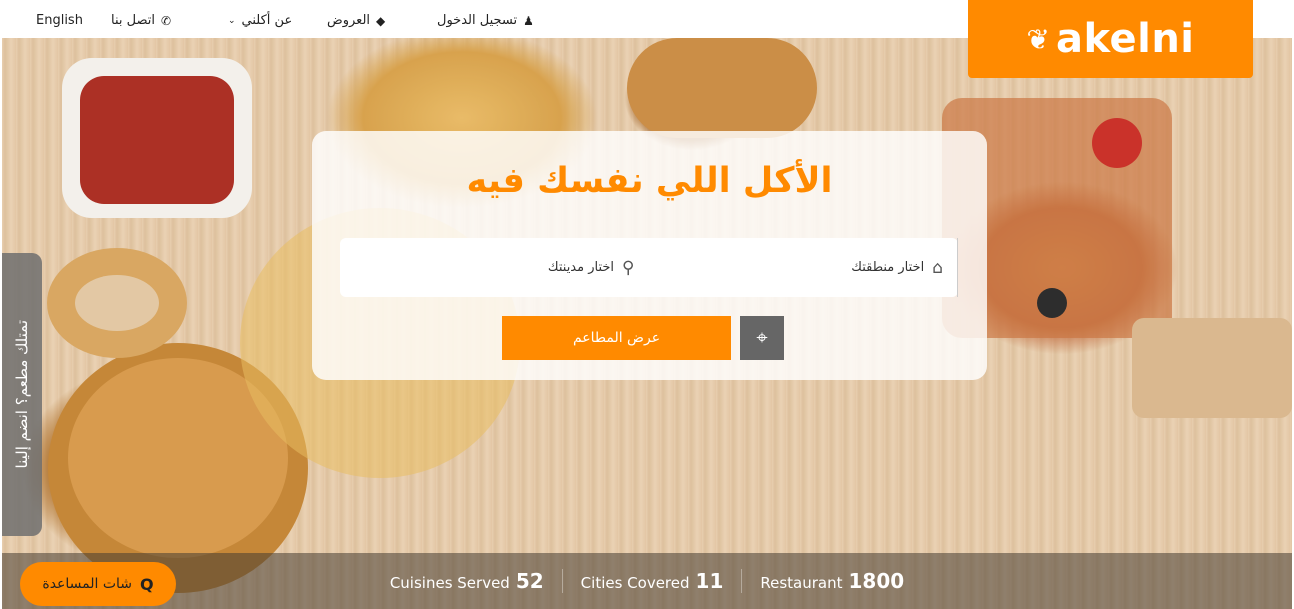  Describe the element at coordinates (1125, 39) in the screenshot. I see `logo-text: akelni` at that location.